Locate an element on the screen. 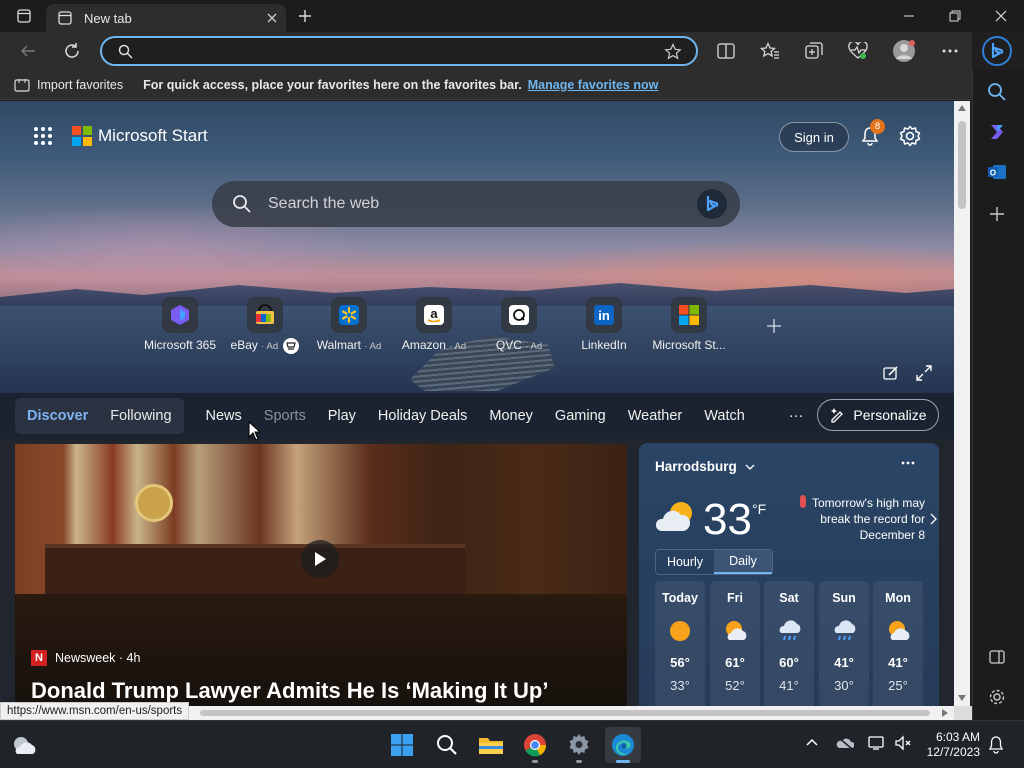  nav-item-weather: Weather is located at coordinates (655, 416).